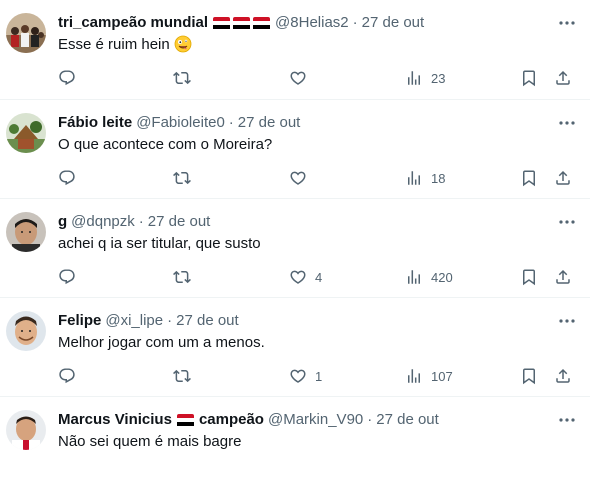 This screenshot has height=496, width=590. I want to click on views-button: 420, so click(429, 277).